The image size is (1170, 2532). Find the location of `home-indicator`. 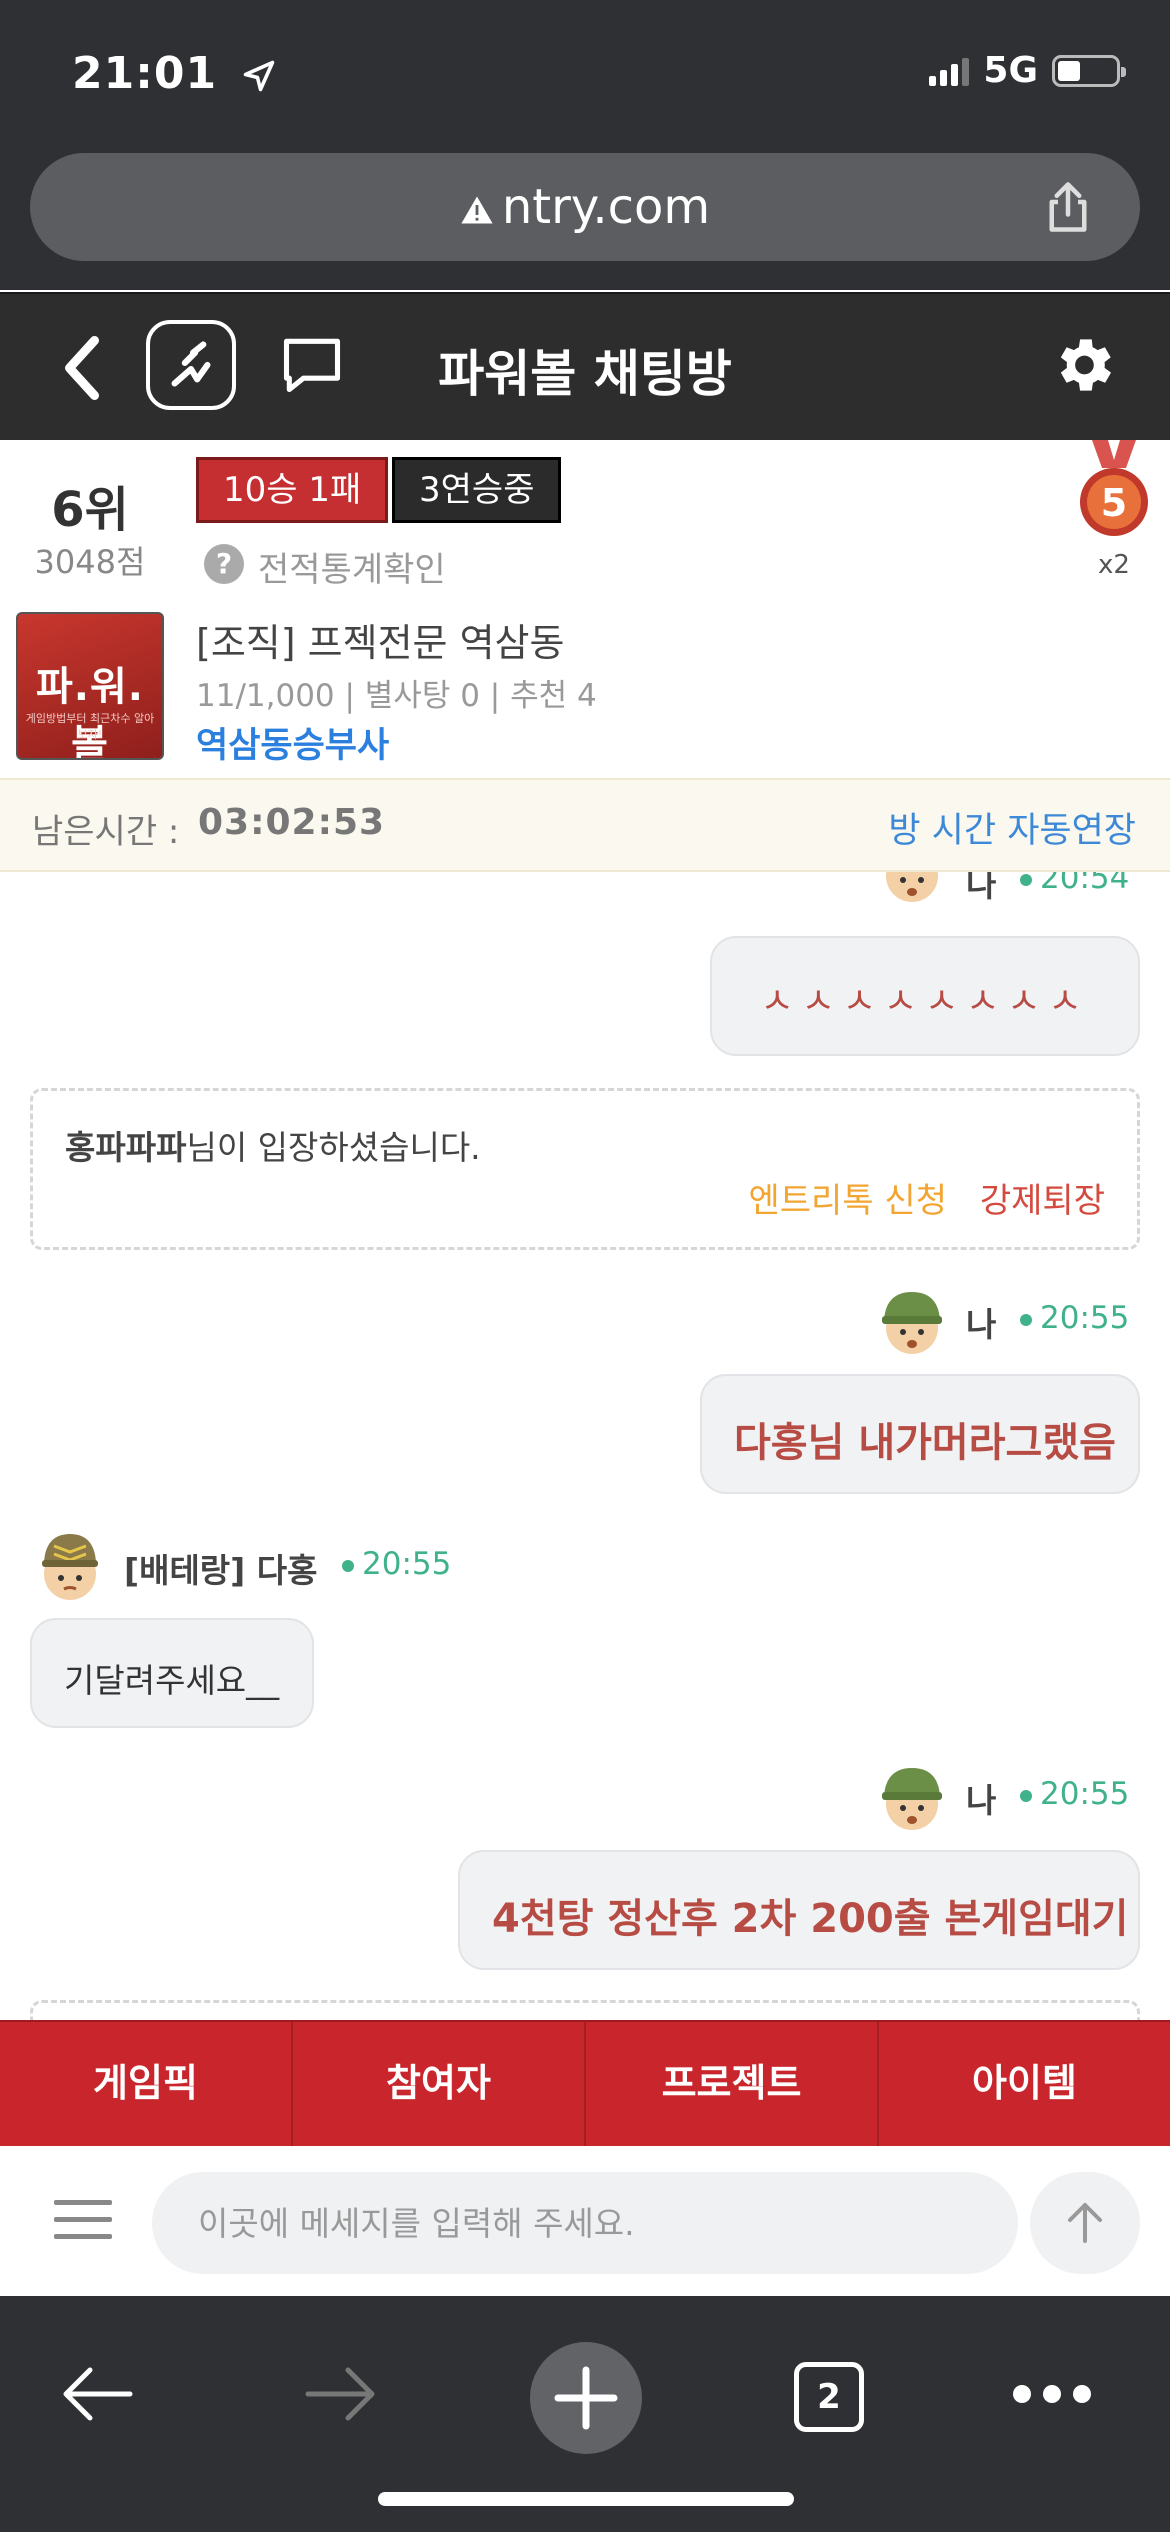

home-indicator is located at coordinates (586, 2499).